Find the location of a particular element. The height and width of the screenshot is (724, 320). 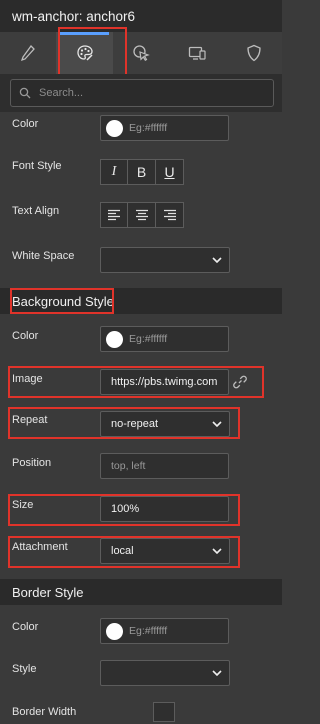

bg-color-label: Color is located at coordinates (25, 336).